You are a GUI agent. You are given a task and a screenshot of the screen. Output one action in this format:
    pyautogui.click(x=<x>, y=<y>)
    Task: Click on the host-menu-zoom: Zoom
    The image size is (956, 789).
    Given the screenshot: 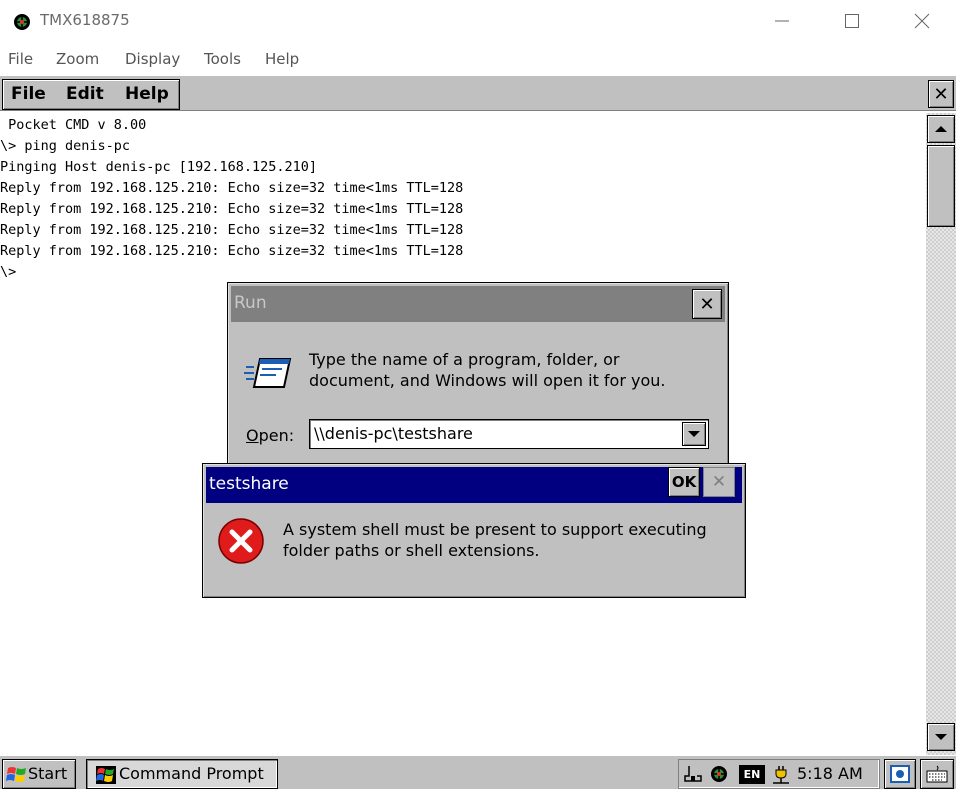 What is the action you would take?
    pyautogui.click(x=77, y=59)
    